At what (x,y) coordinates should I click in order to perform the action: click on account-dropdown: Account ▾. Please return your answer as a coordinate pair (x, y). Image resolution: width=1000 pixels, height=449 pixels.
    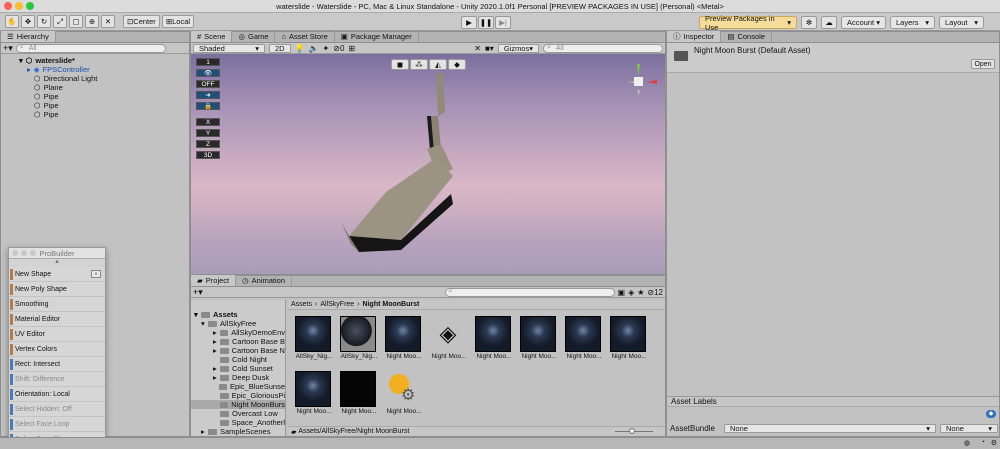
    Looking at the image, I should click on (863, 22).